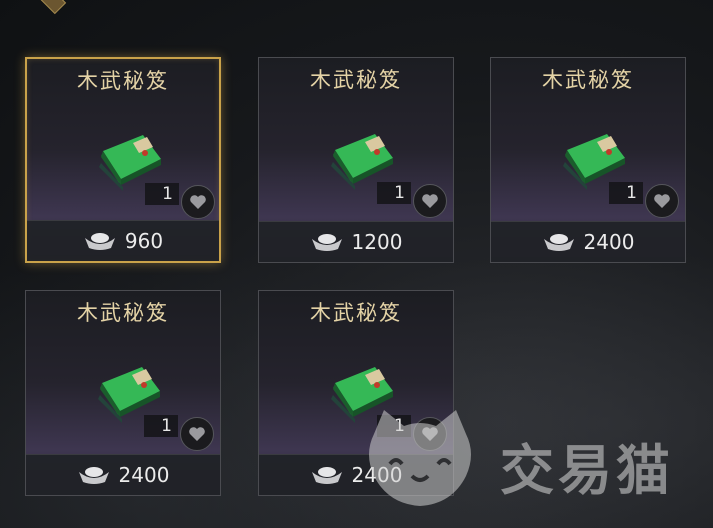 The width and height of the screenshot is (713, 528). I want to click on item-card: 木武秘笈 1 960, so click(123, 160).